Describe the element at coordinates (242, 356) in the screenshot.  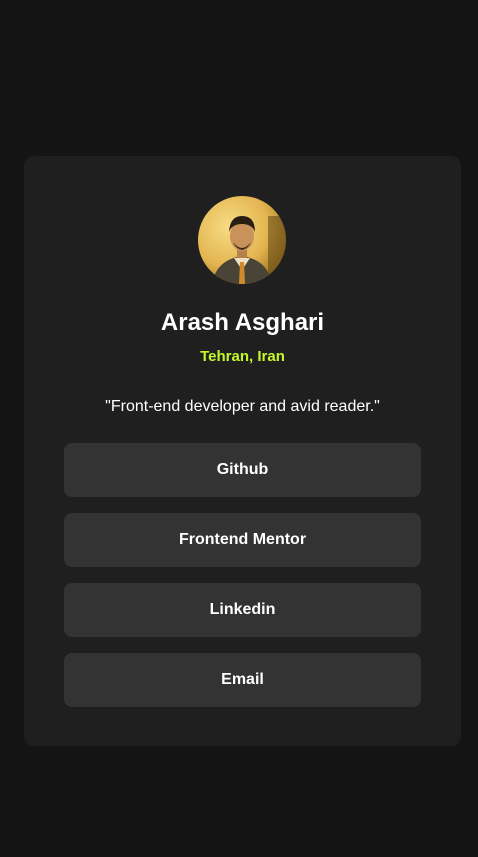
I see `profile-location: Tehran, Iran` at that location.